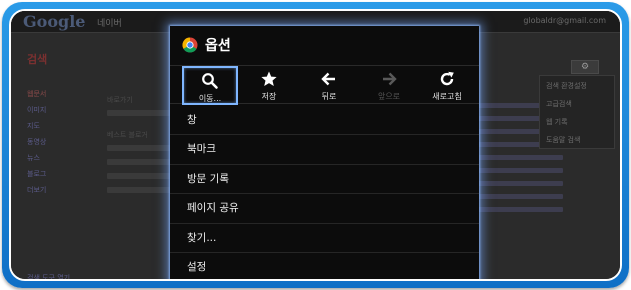 The width and height of the screenshot is (631, 290). Describe the element at coordinates (564, 20) in the screenshot. I see `background-account: globaldr@gmail.com` at that location.